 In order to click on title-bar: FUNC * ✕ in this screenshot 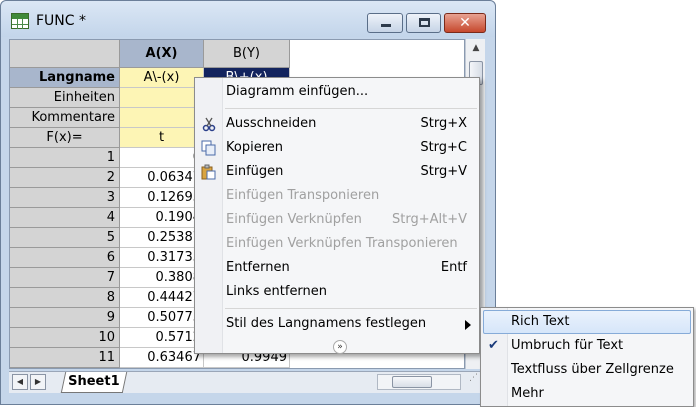, I will do `click(248, 19)`.